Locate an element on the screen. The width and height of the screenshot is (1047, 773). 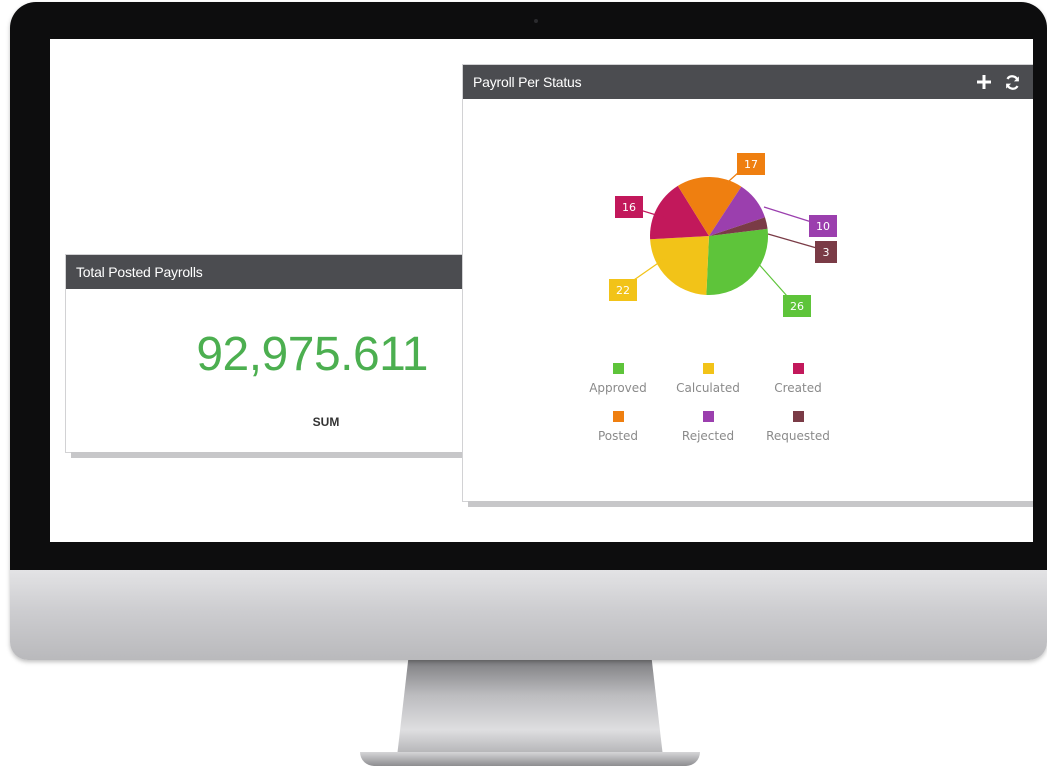
widget-header: Payroll Per Status is located at coordinates (748, 82).